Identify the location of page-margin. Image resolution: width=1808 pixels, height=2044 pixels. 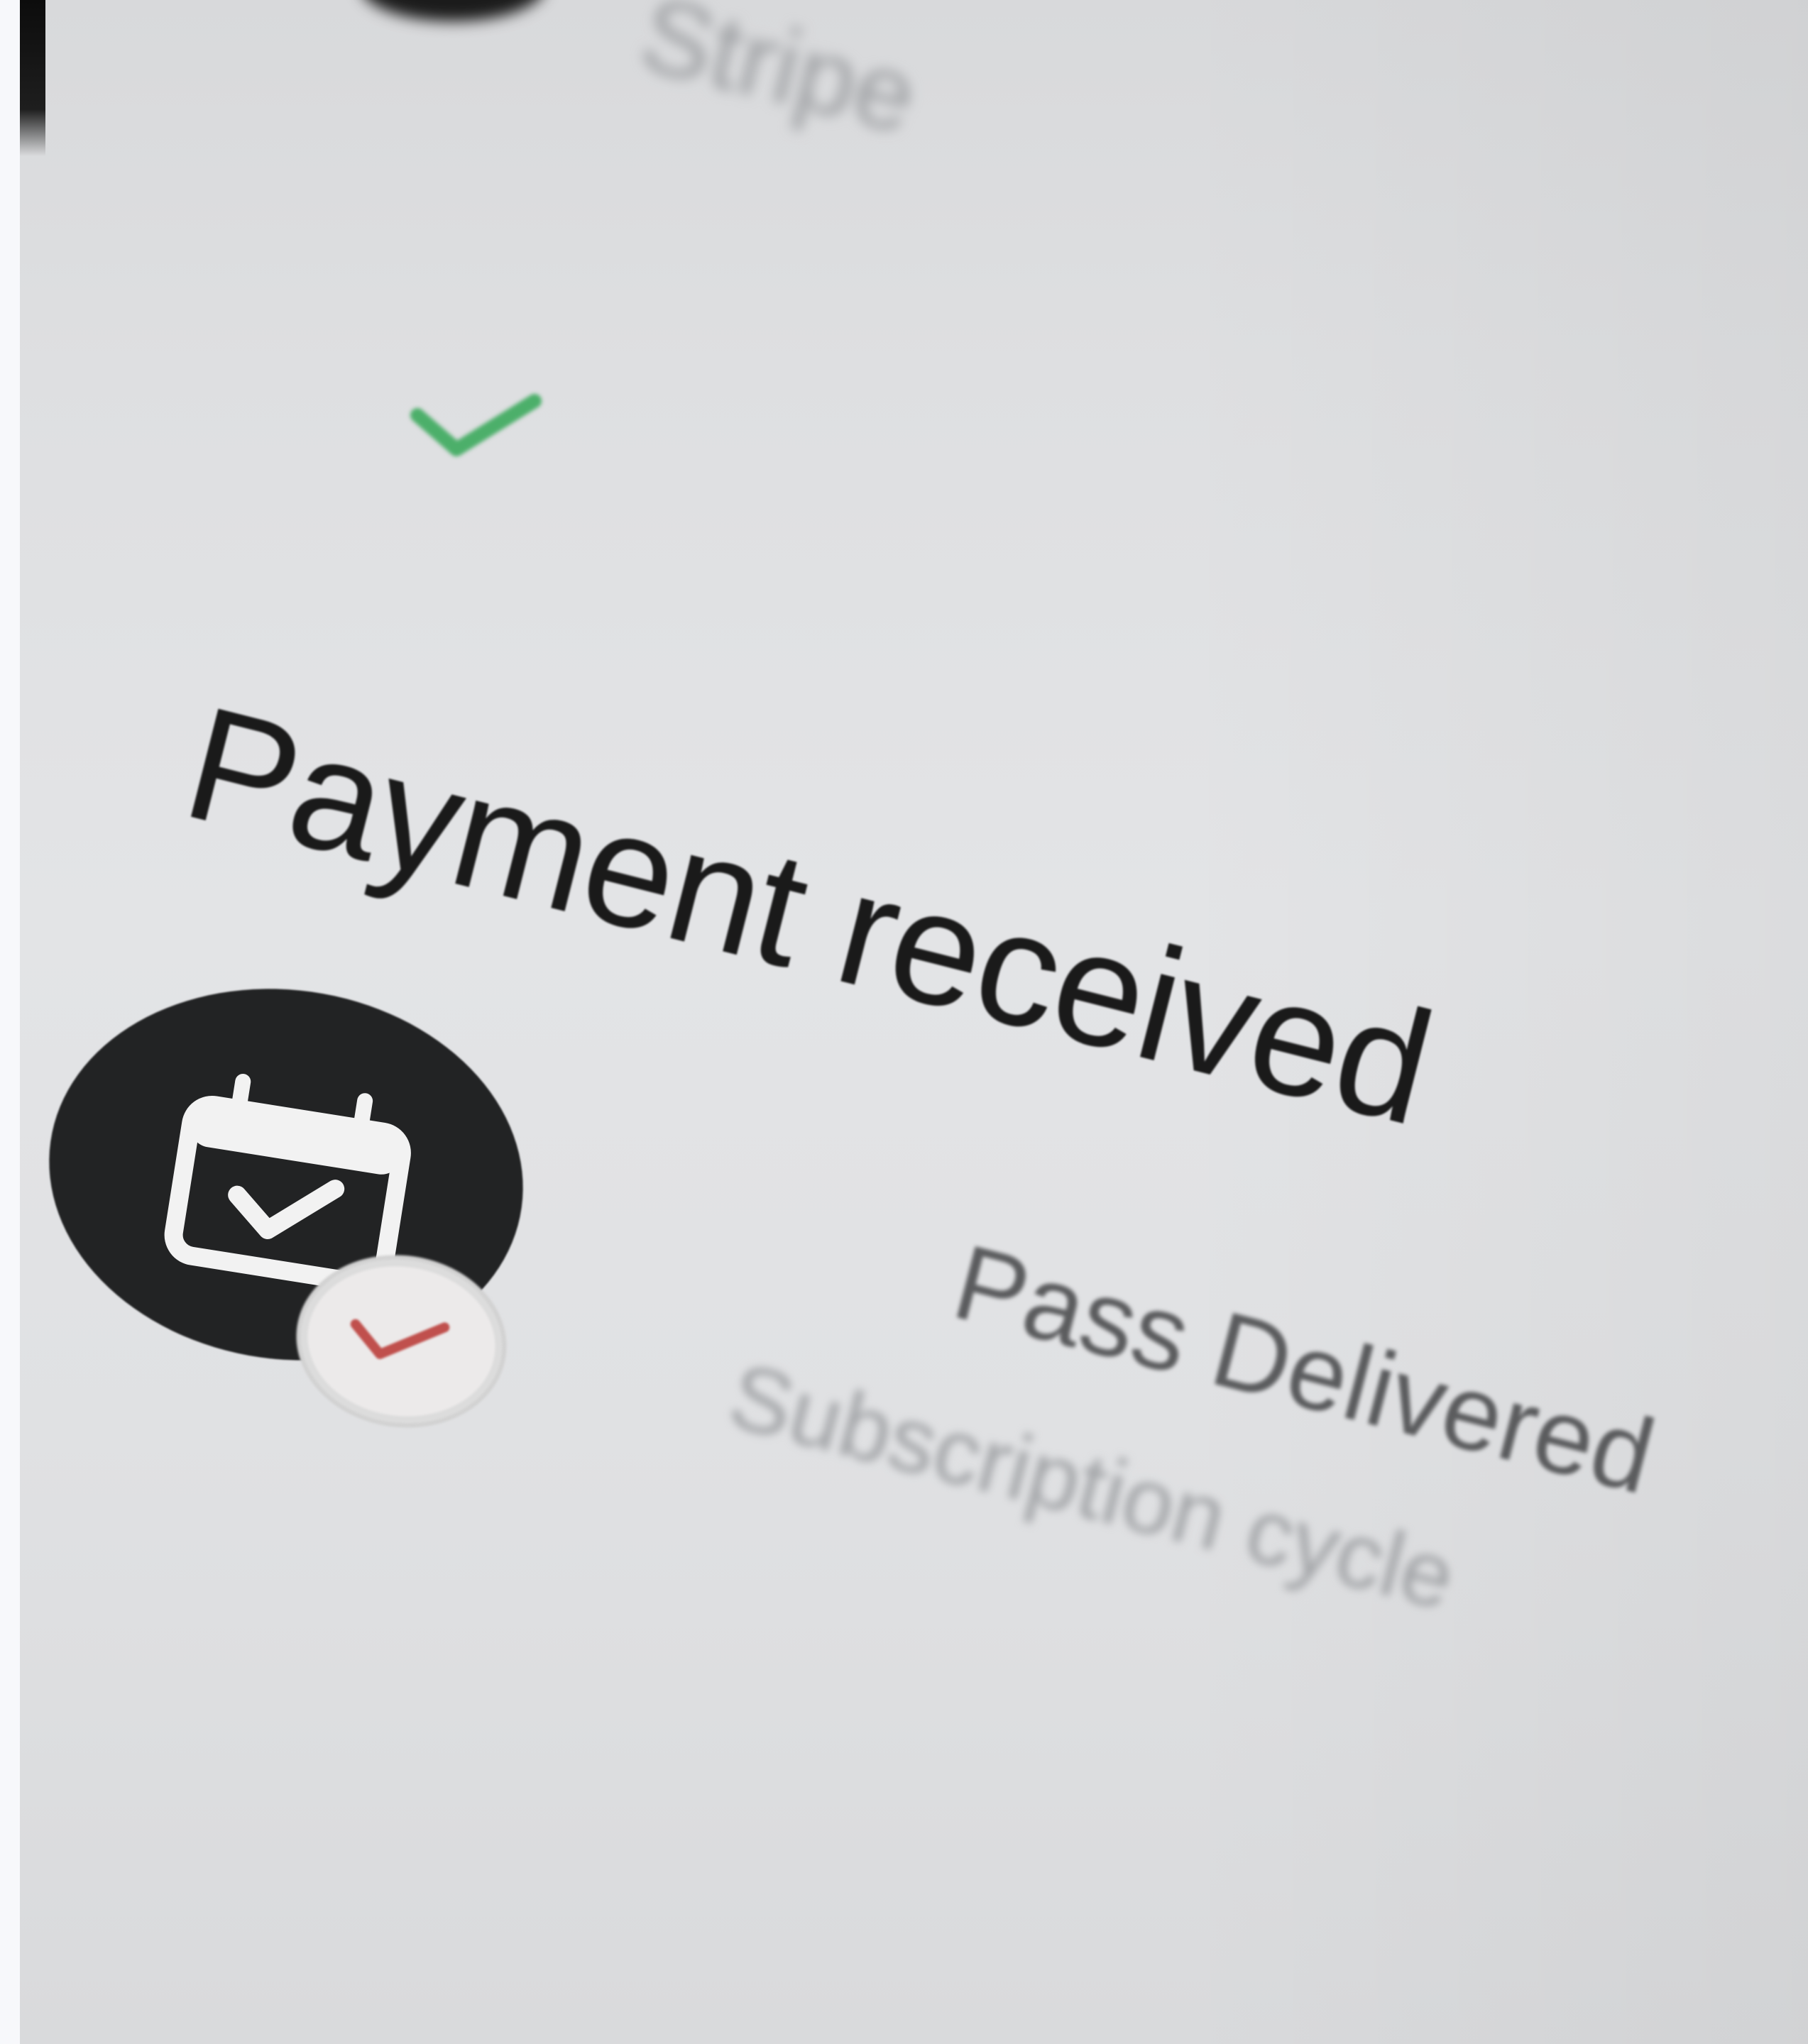
(10, 1022).